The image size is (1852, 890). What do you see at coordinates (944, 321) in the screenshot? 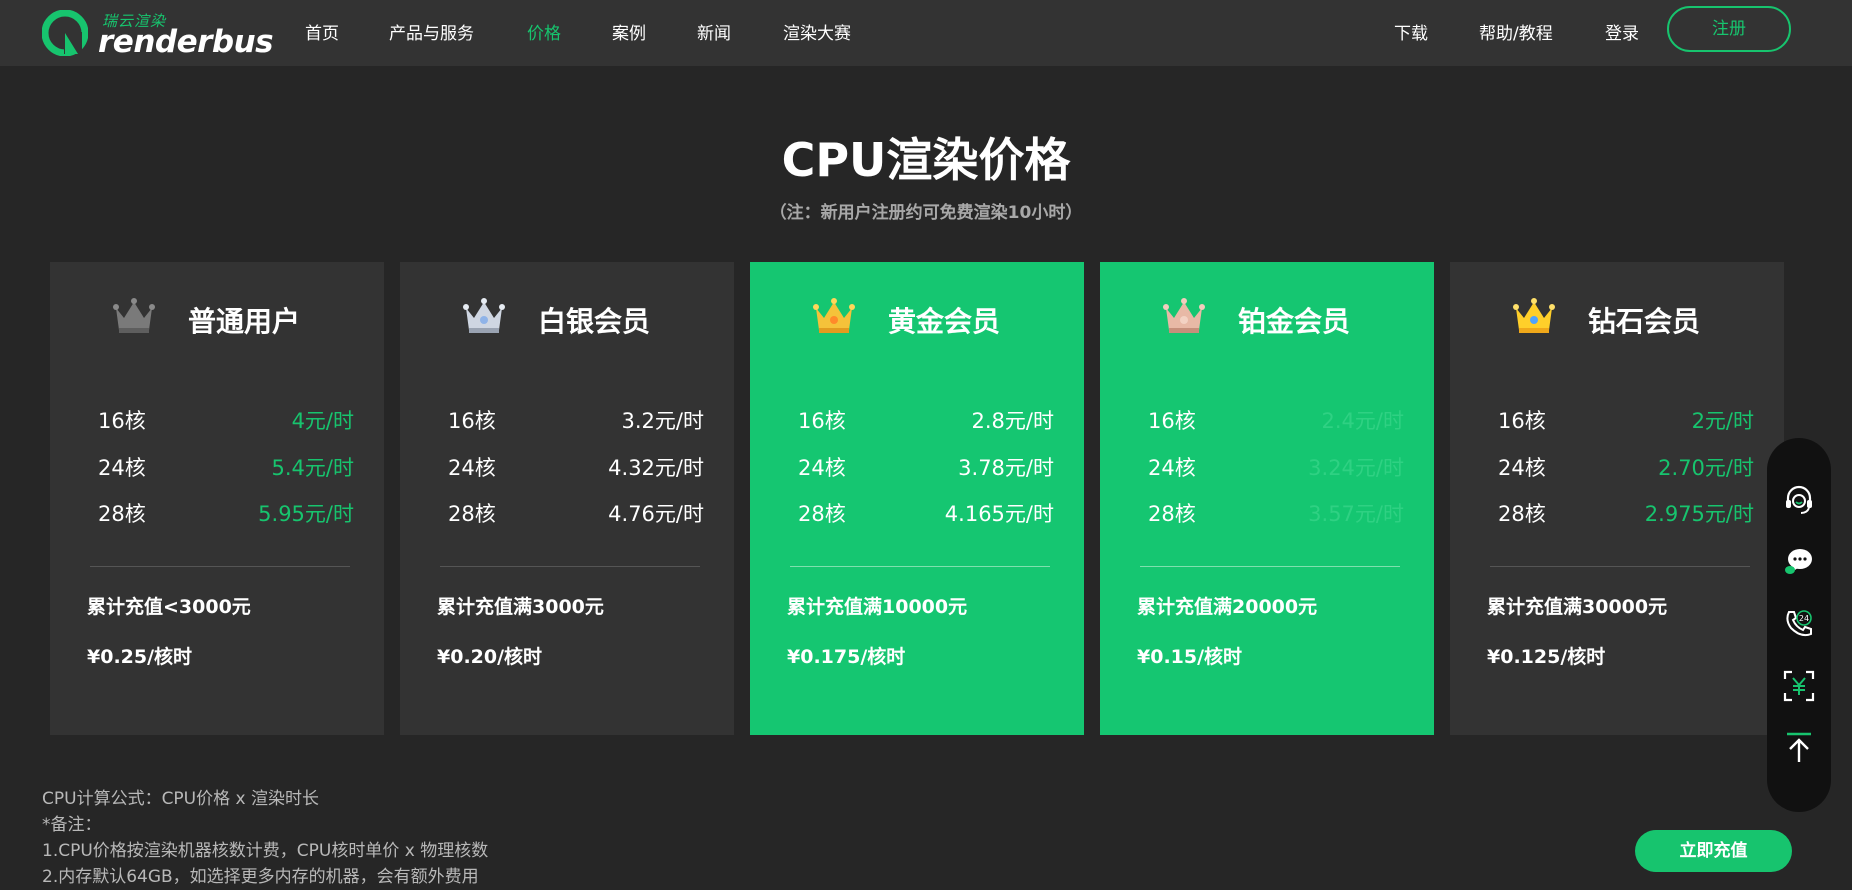
I see `card-title: 黄金会员` at bounding box center [944, 321].